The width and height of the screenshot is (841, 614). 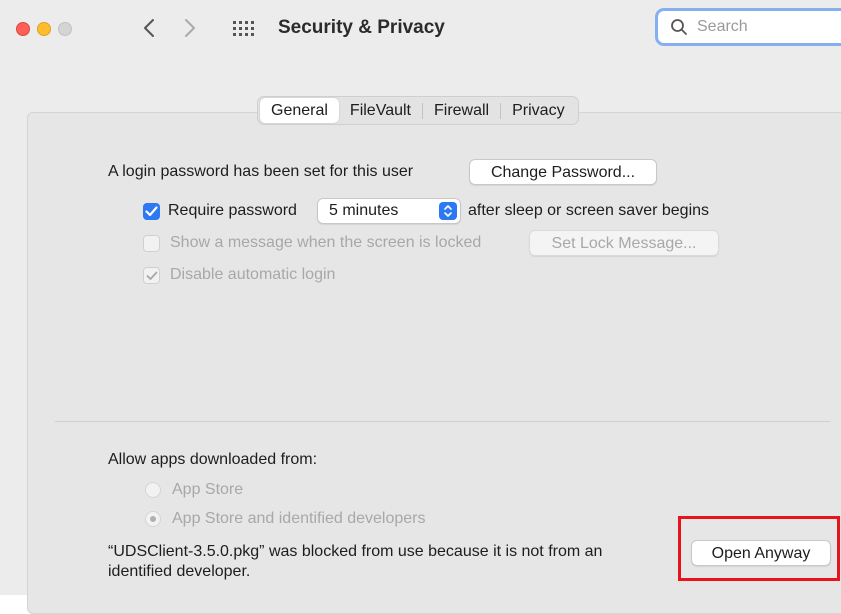 I want to click on chevron-right-icon, so click(x=190, y=28).